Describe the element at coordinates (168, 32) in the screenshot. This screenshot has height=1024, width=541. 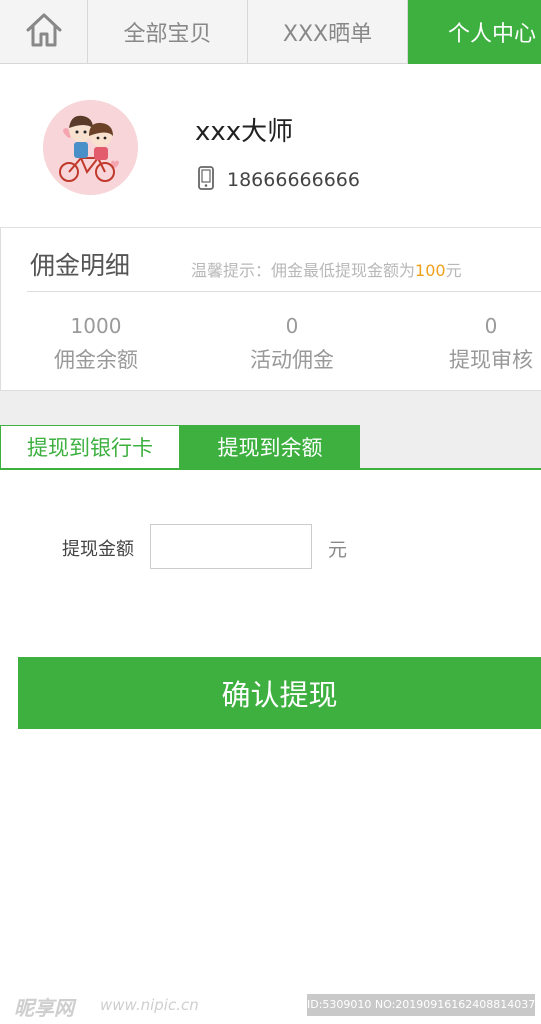
I see `tab-all-products: 全部宝贝` at that location.